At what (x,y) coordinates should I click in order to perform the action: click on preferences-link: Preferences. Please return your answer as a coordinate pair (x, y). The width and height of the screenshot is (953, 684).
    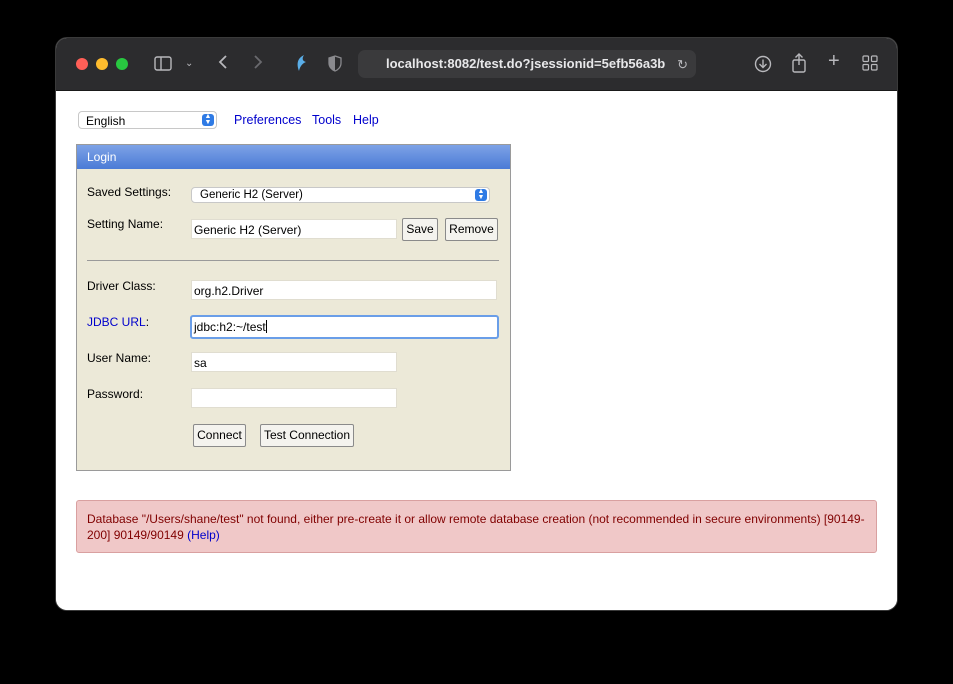
    Looking at the image, I should click on (267, 120).